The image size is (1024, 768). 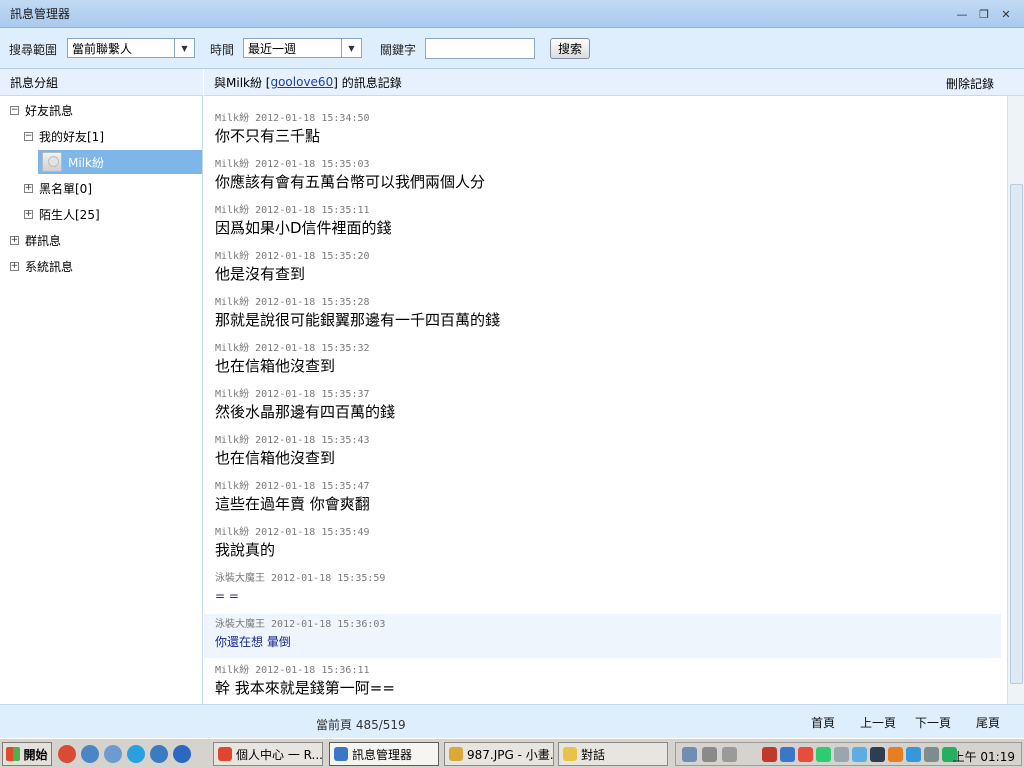 What do you see at coordinates (292, 670) in the screenshot?
I see `message-meta: Milk紛 2012-01-18 15:36:11` at bounding box center [292, 670].